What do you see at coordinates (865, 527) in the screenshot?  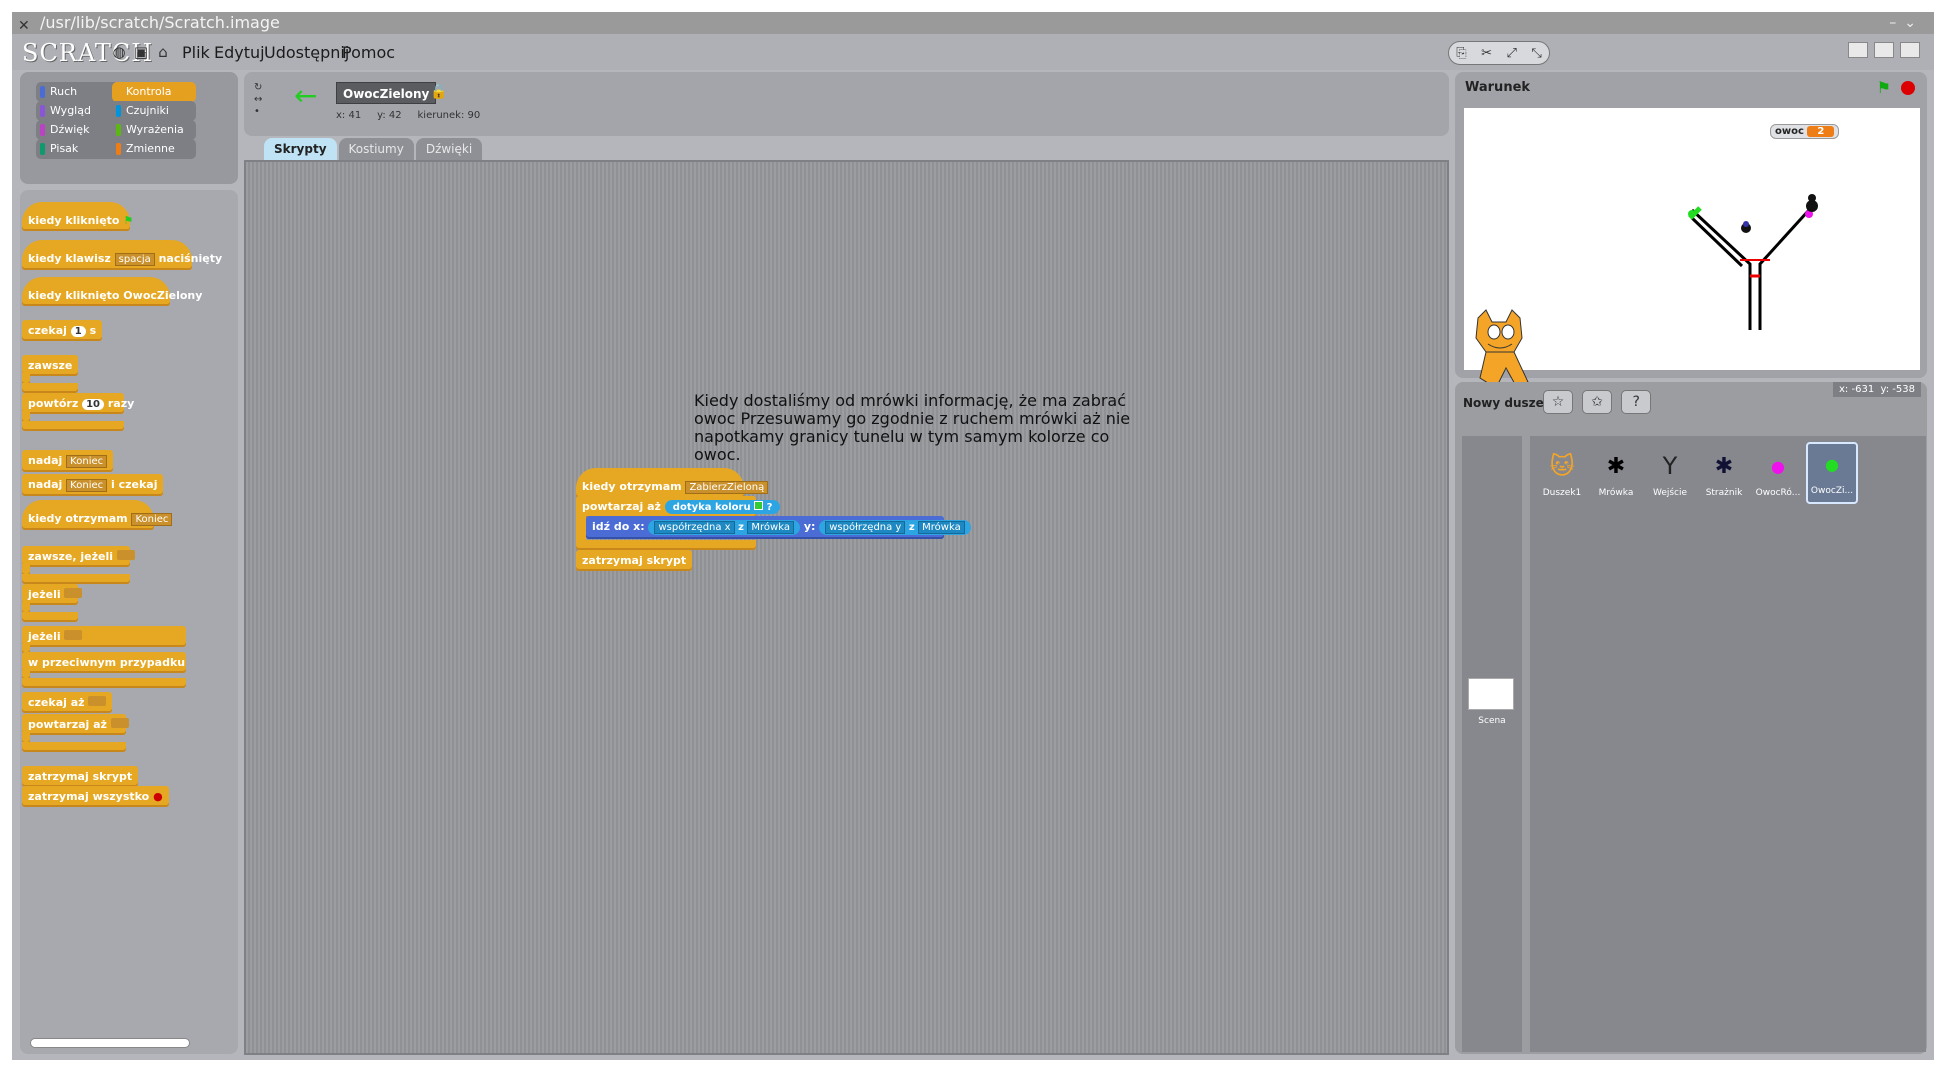 I see `attribute-dropdown: współrzędna y` at bounding box center [865, 527].